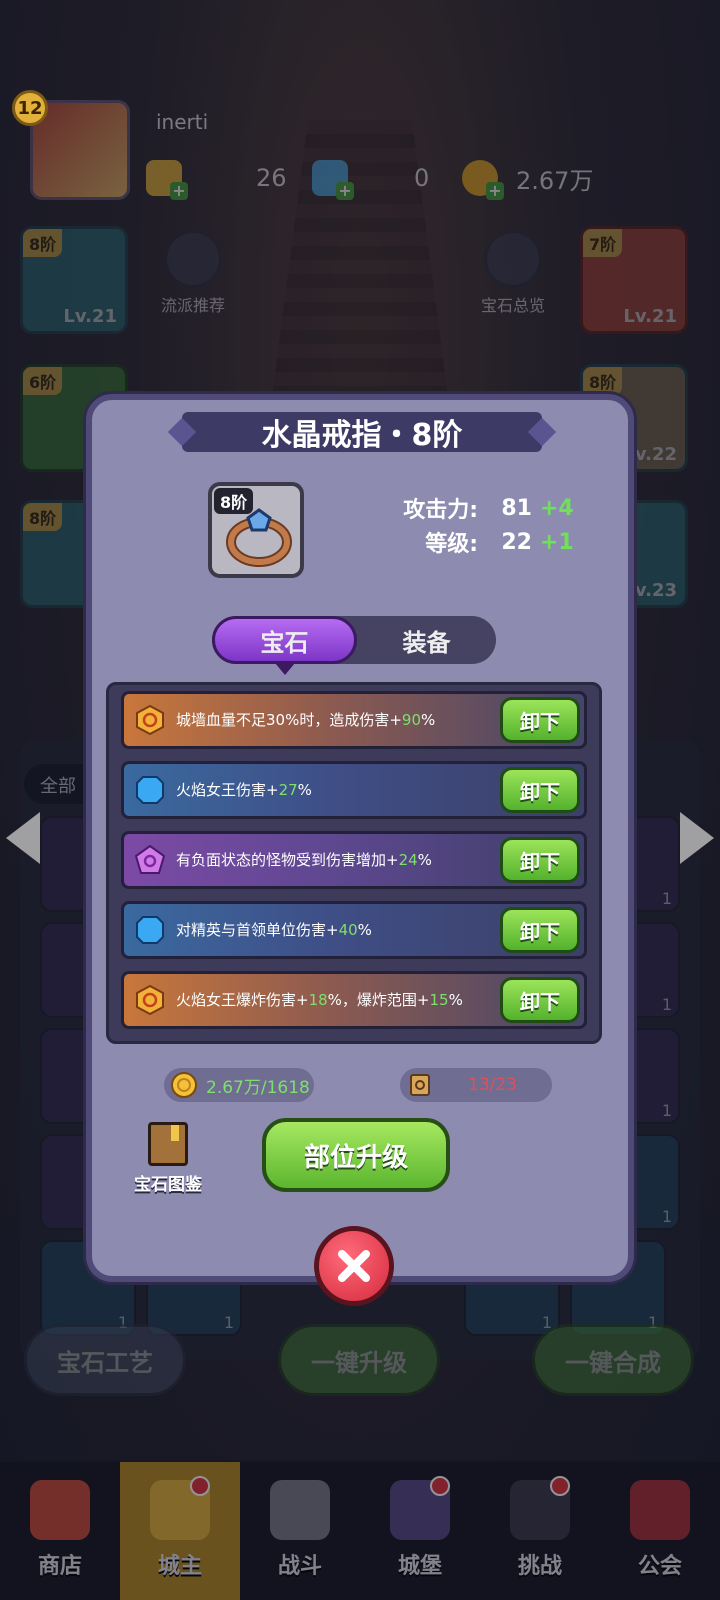 This screenshot has width=720, height=1600. I want to click on scroll-cost: 13/23, so click(476, 1085).